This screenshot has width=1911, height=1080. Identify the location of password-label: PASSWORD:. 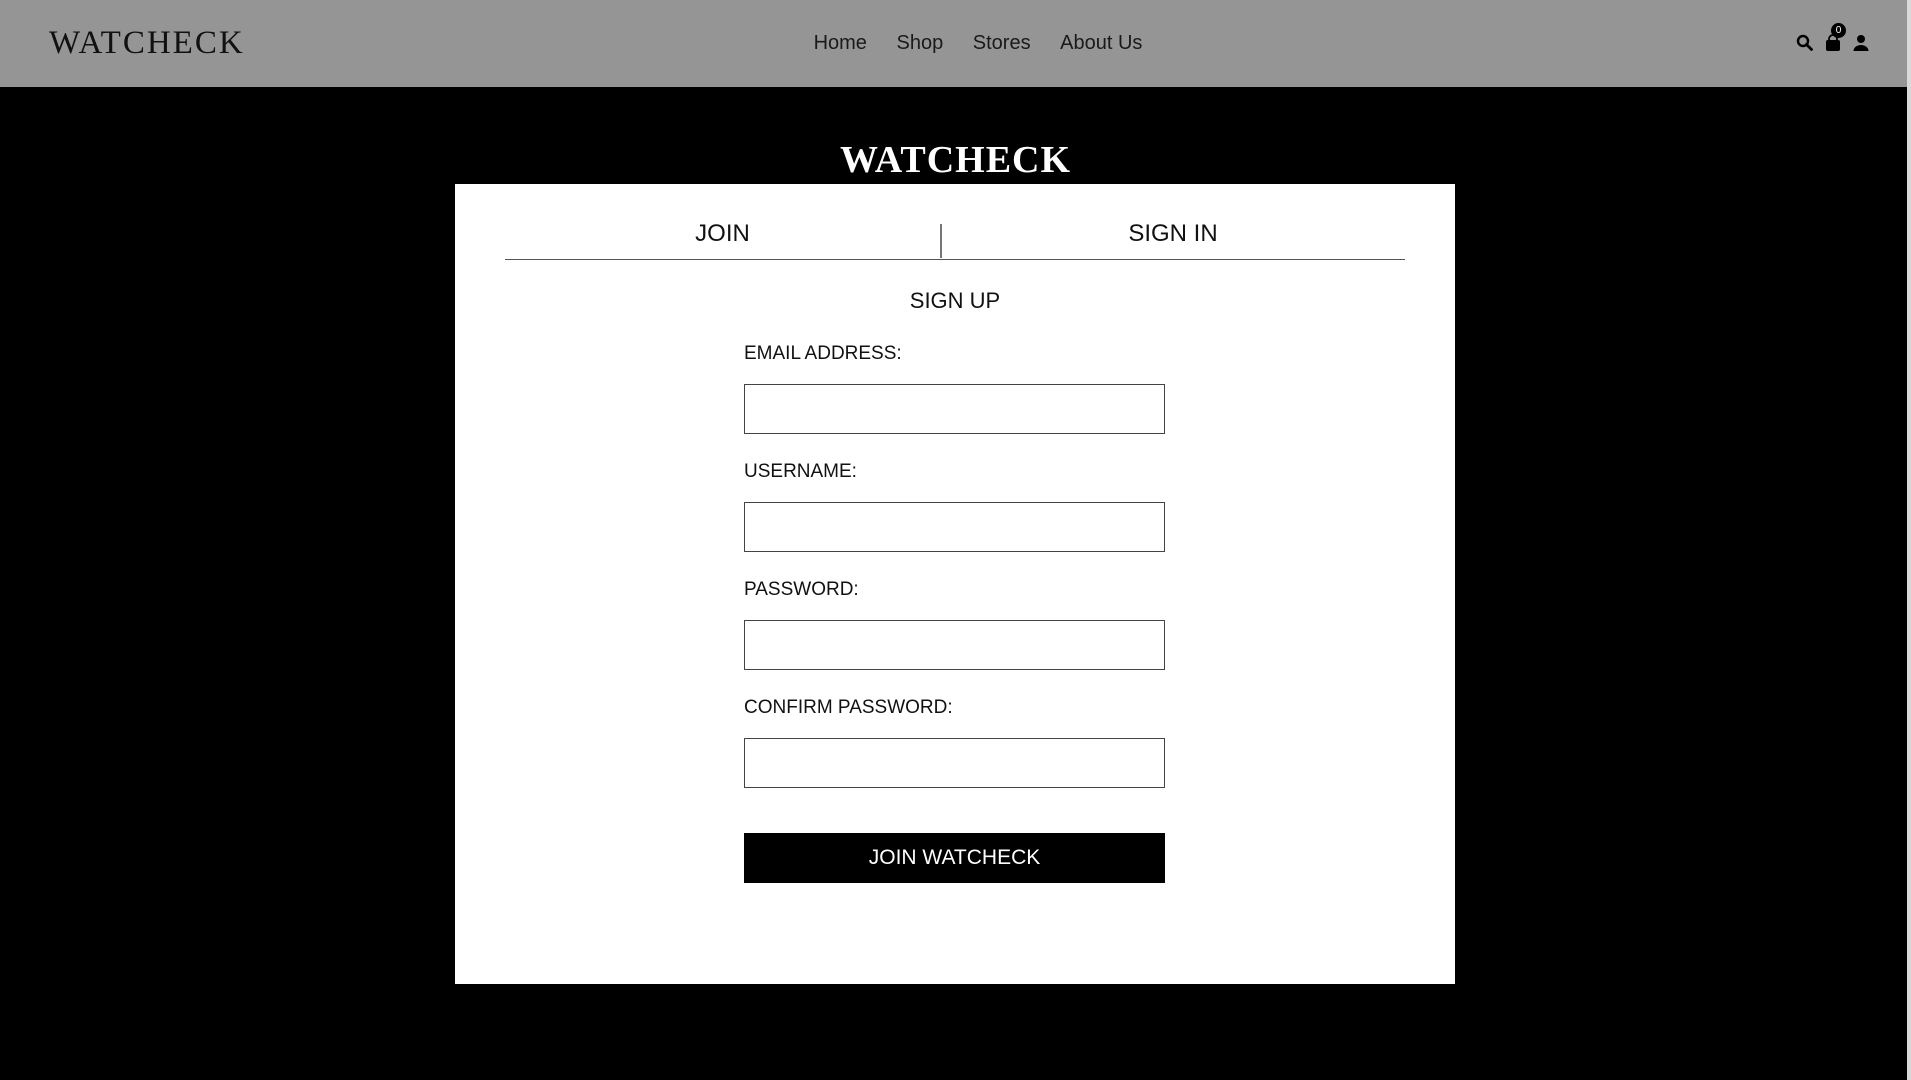
(801, 589).